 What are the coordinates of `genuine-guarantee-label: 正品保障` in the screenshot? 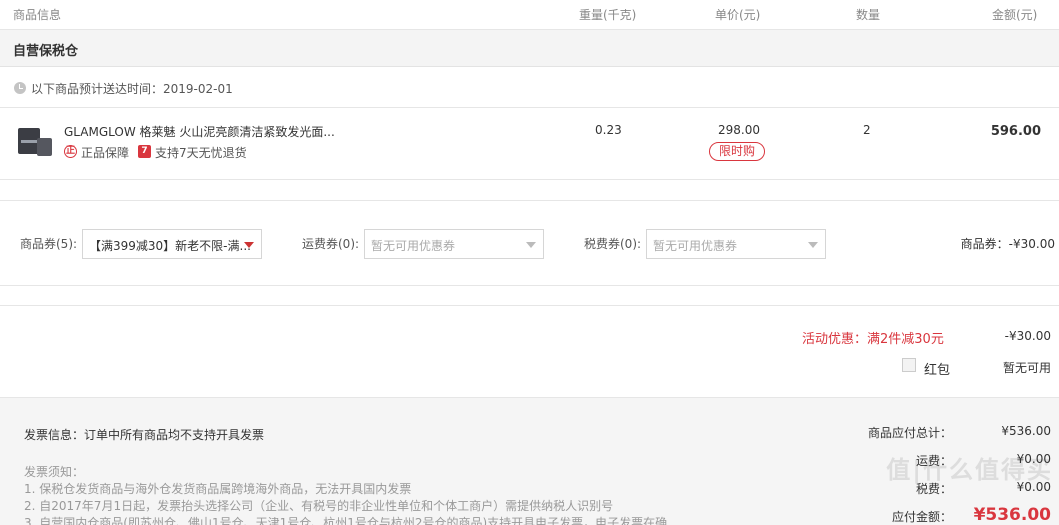 It's located at (105, 153).